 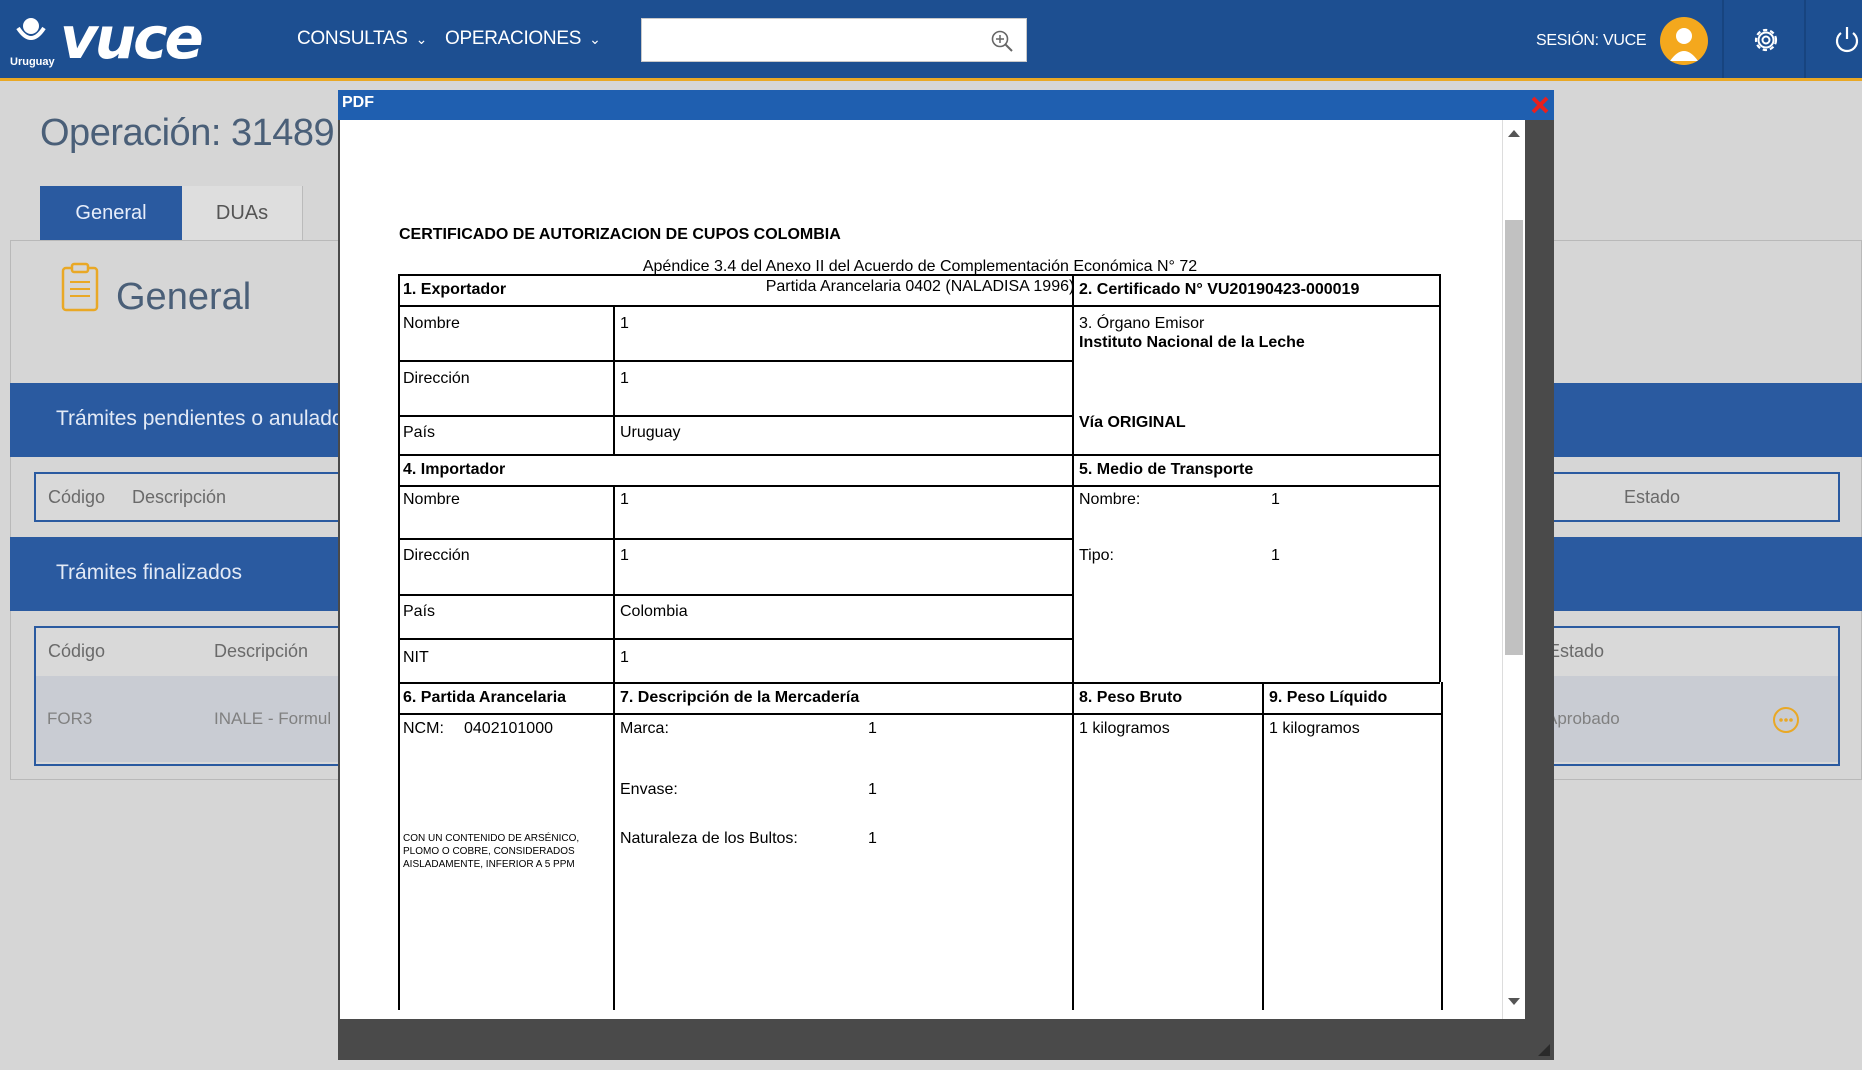 I want to click on finished-title: Trámites finalizados, so click(x=149, y=572).